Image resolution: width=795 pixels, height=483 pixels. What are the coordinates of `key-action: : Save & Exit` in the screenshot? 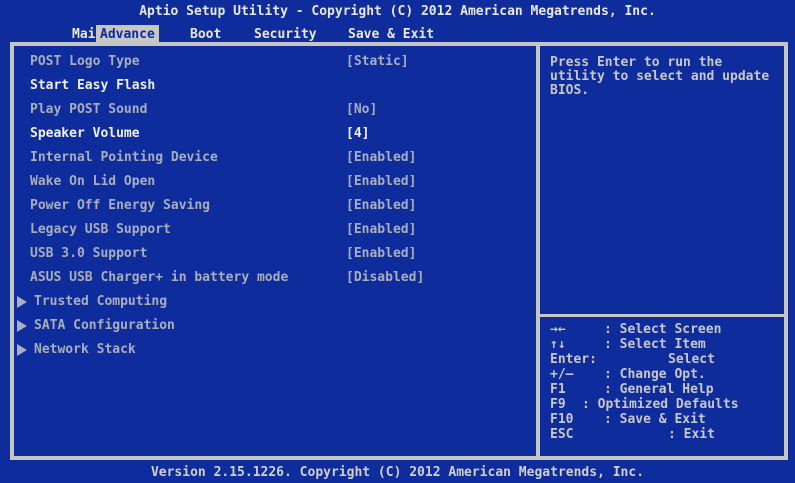 It's located at (655, 419).